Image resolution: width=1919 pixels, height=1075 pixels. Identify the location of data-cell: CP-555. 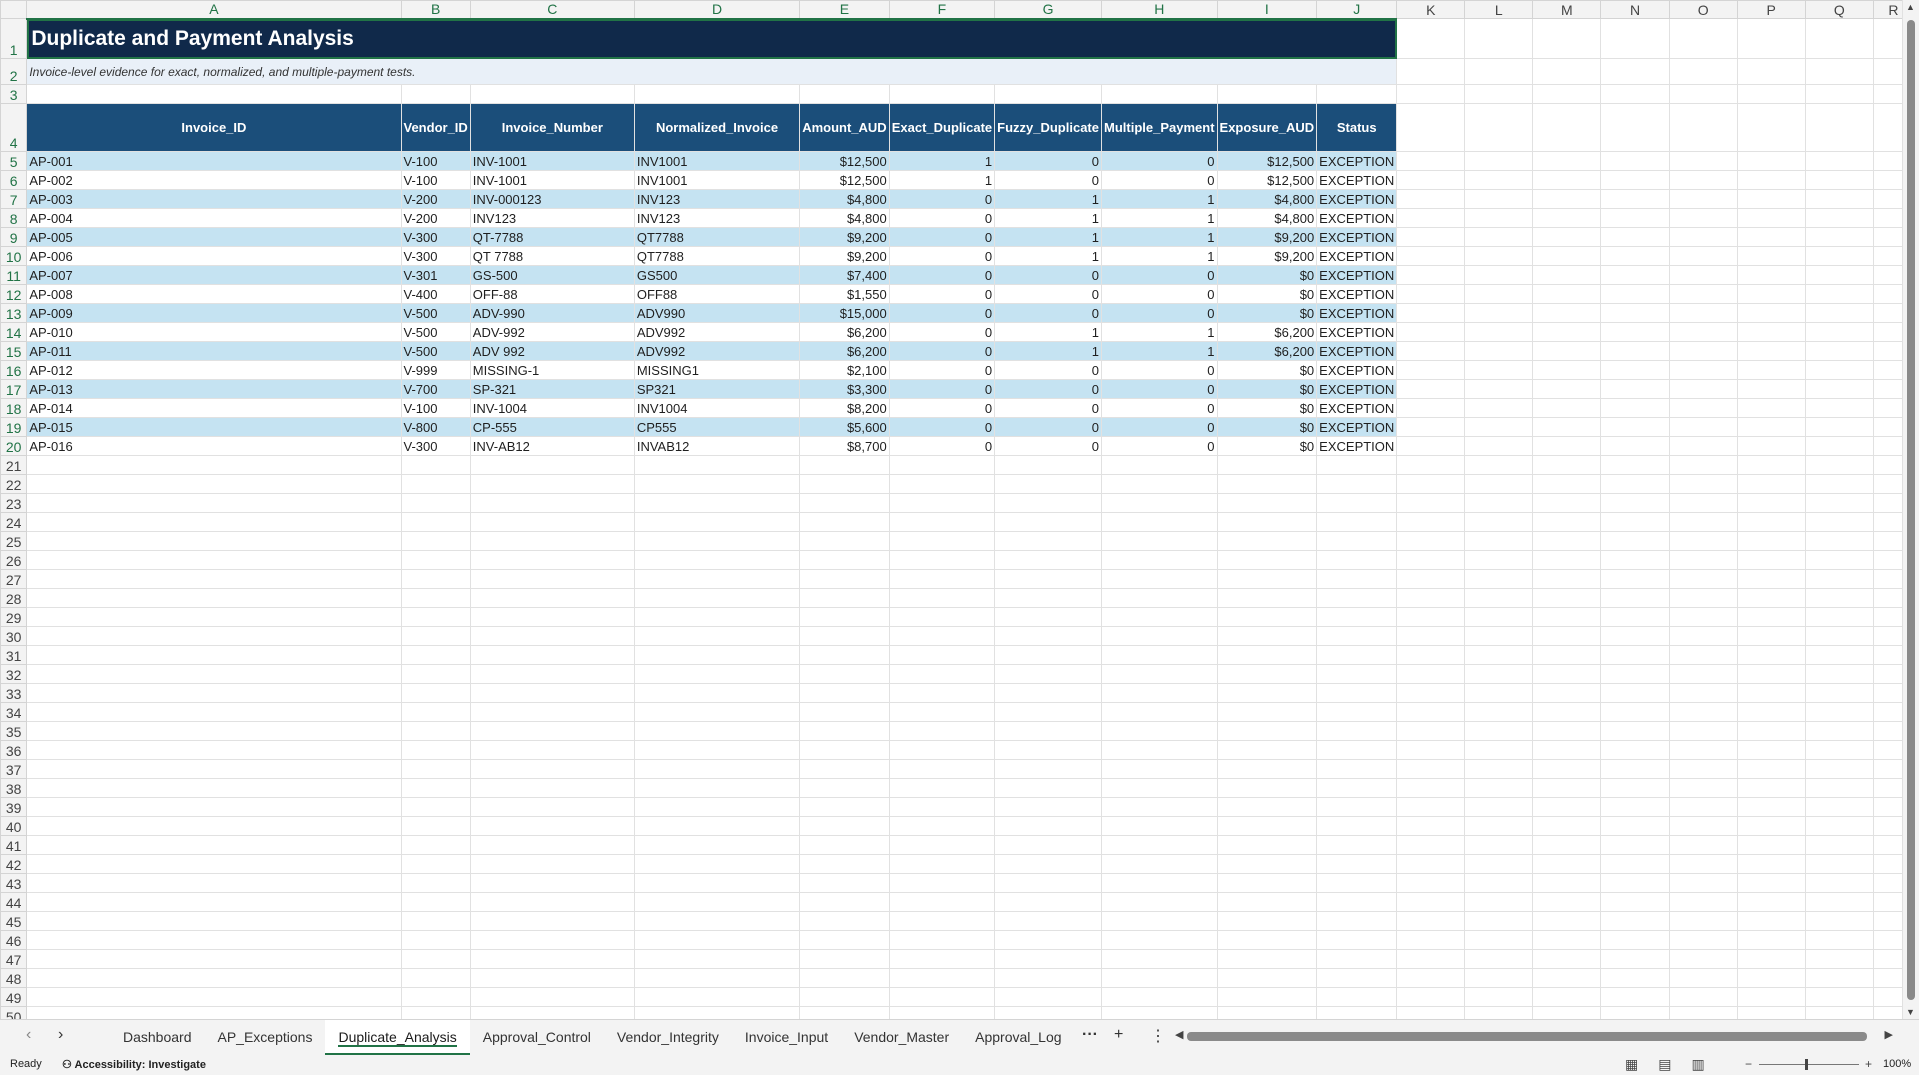
(552, 427).